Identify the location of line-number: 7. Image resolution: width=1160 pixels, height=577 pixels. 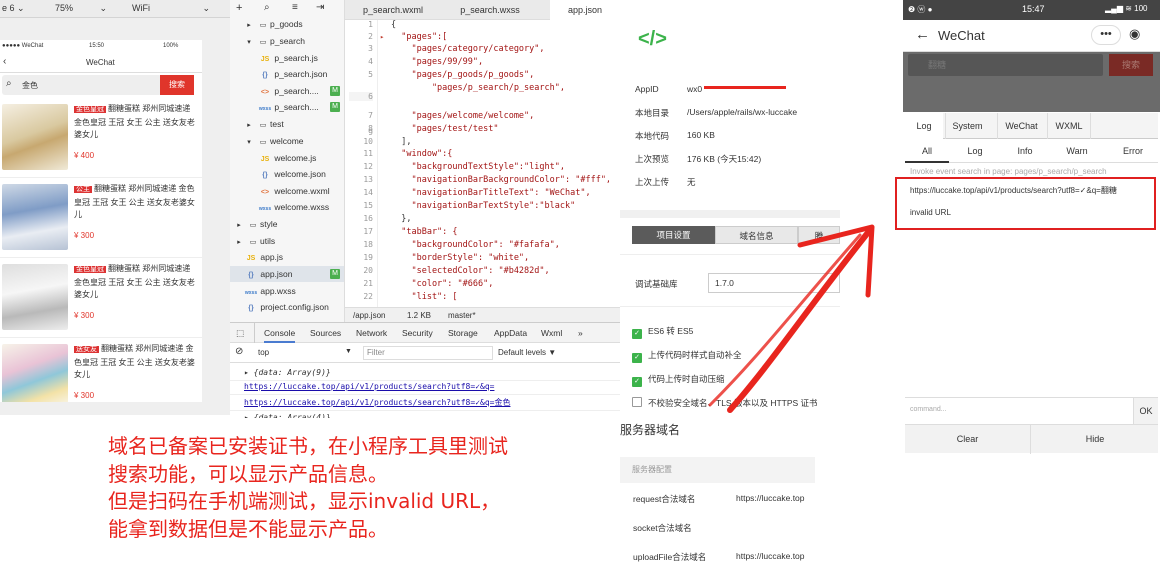
(370, 115).